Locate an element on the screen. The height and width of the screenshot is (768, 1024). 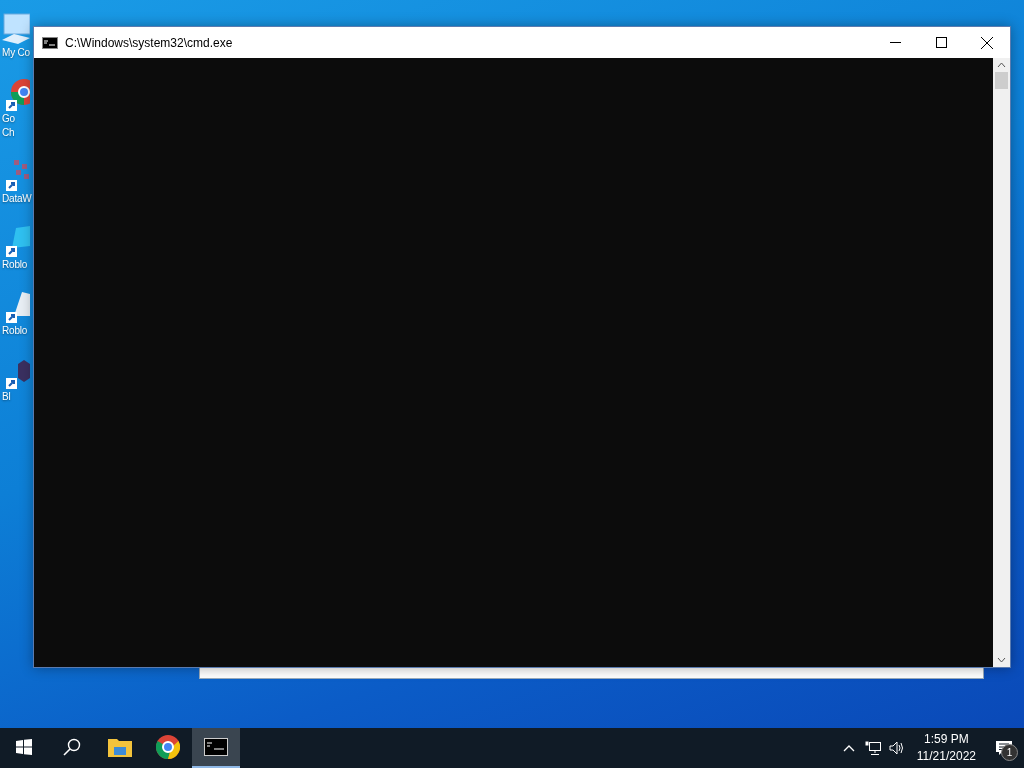
scrollbar-thumb is located at coordinates (1001, 80).